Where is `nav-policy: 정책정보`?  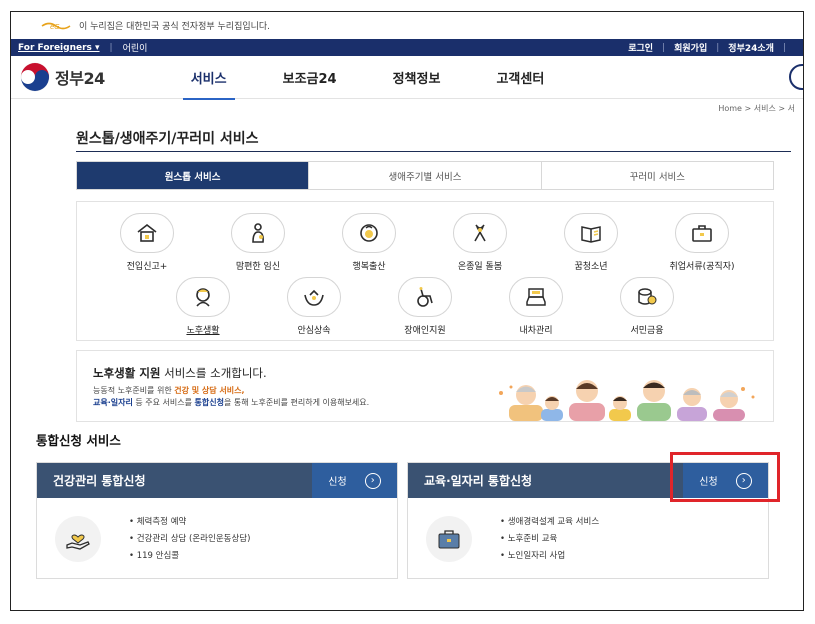
nav-policy: 정책정보 is located at coordinates (417, 77).